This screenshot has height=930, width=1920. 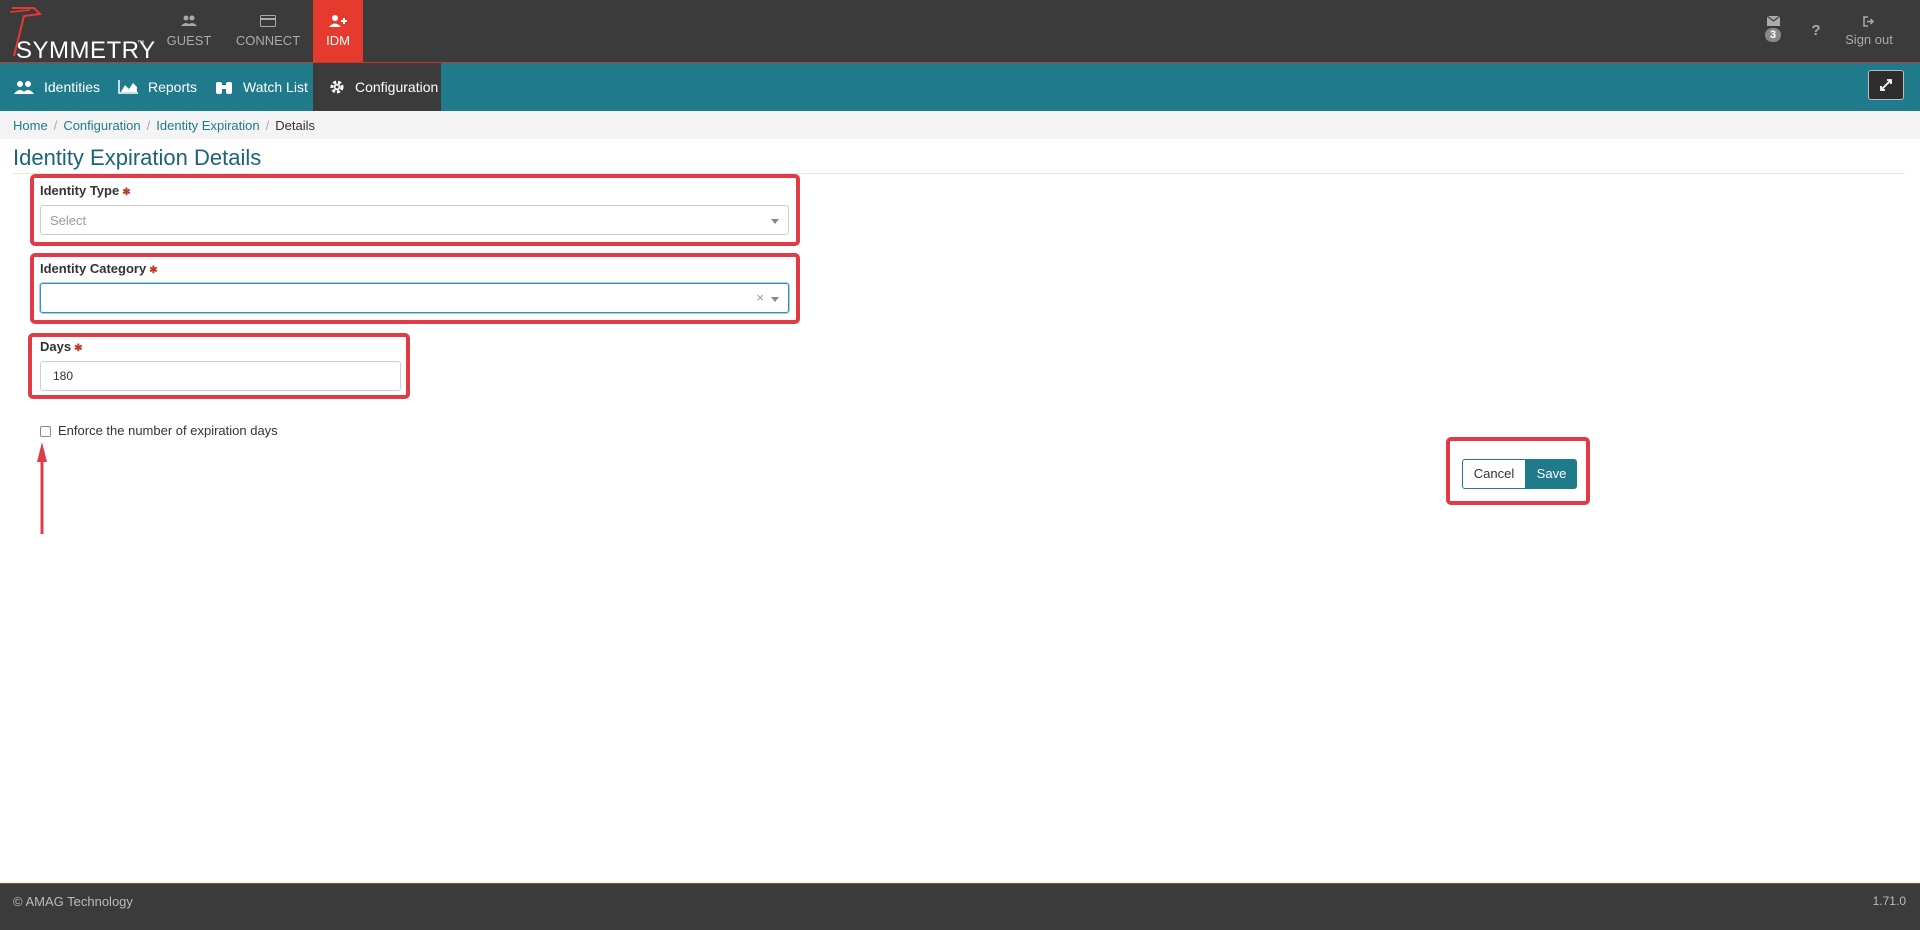 What do you see at coordinates (168, 430) in the screenshot?
I see `enforce-expiration-label: Enforce the number of expiration days` at bounding box center [168, 430].